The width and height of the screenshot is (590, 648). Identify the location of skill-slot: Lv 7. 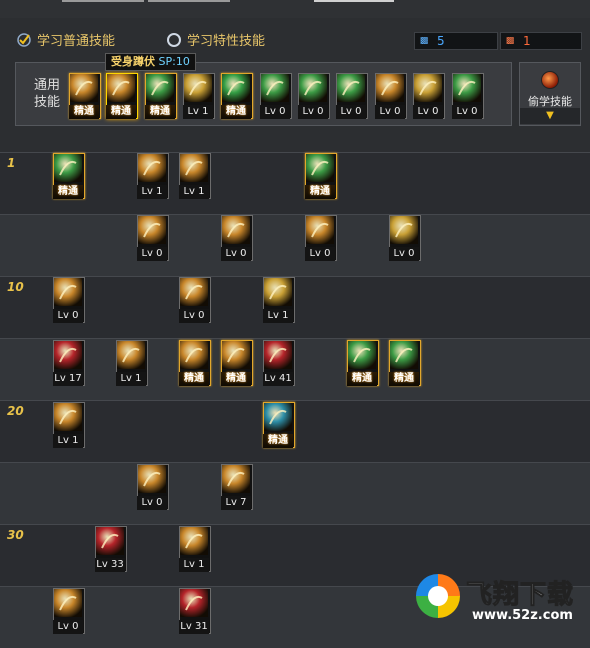
(237, 487).